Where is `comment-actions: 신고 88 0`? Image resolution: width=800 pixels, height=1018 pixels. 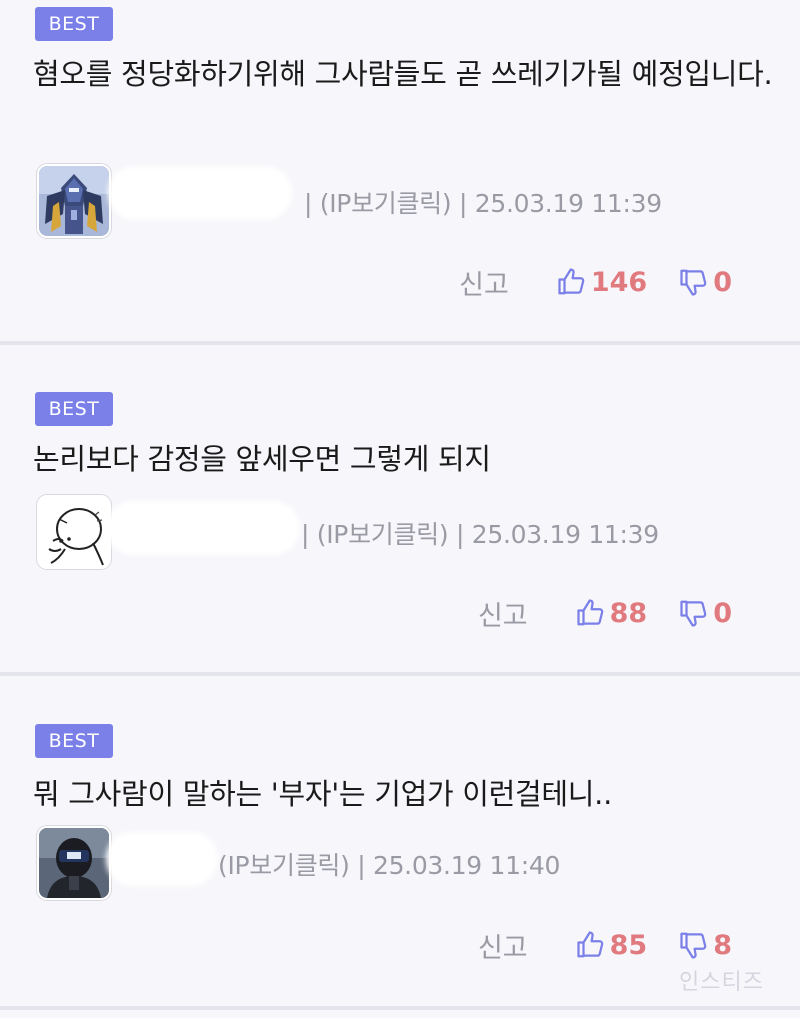 comment-actions: 신고 88 0 is located at coordinates (605, 613).